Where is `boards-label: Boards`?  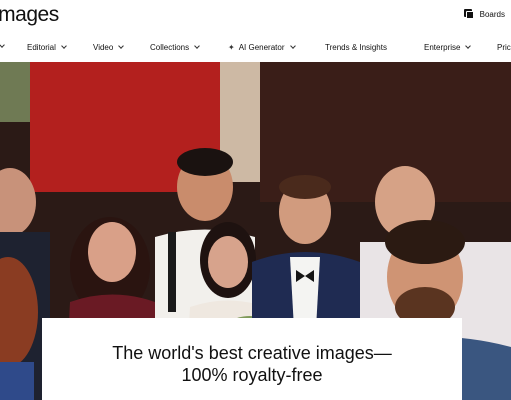 boards-label: Boards is located at coordinates (492, 14).